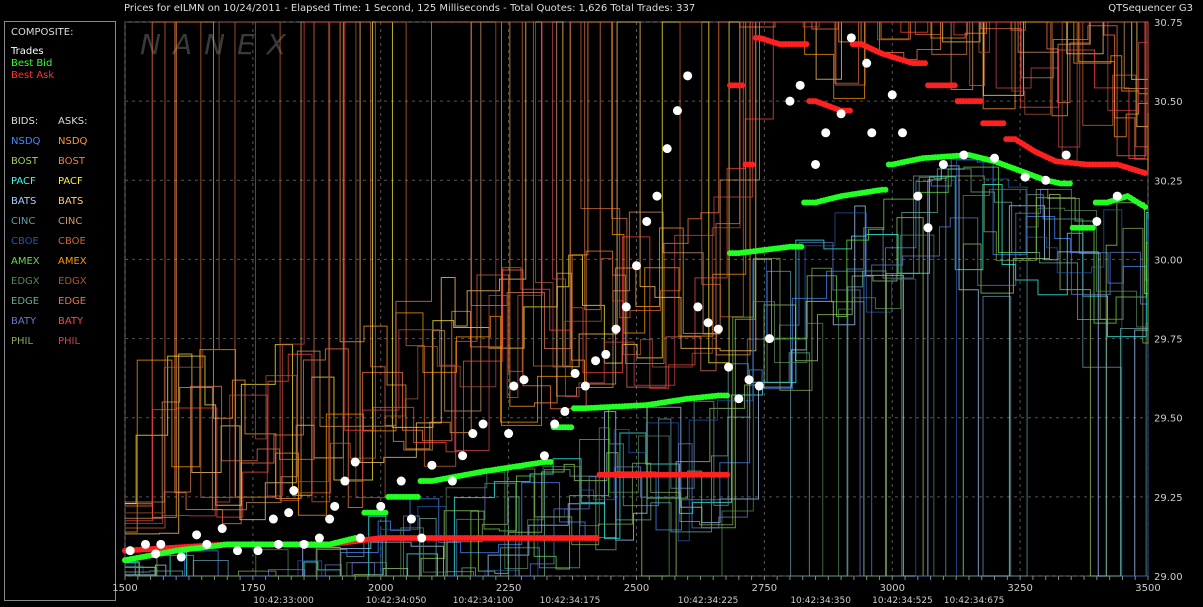  I want to click on x-tick-label: 1500, so click(124, 588).